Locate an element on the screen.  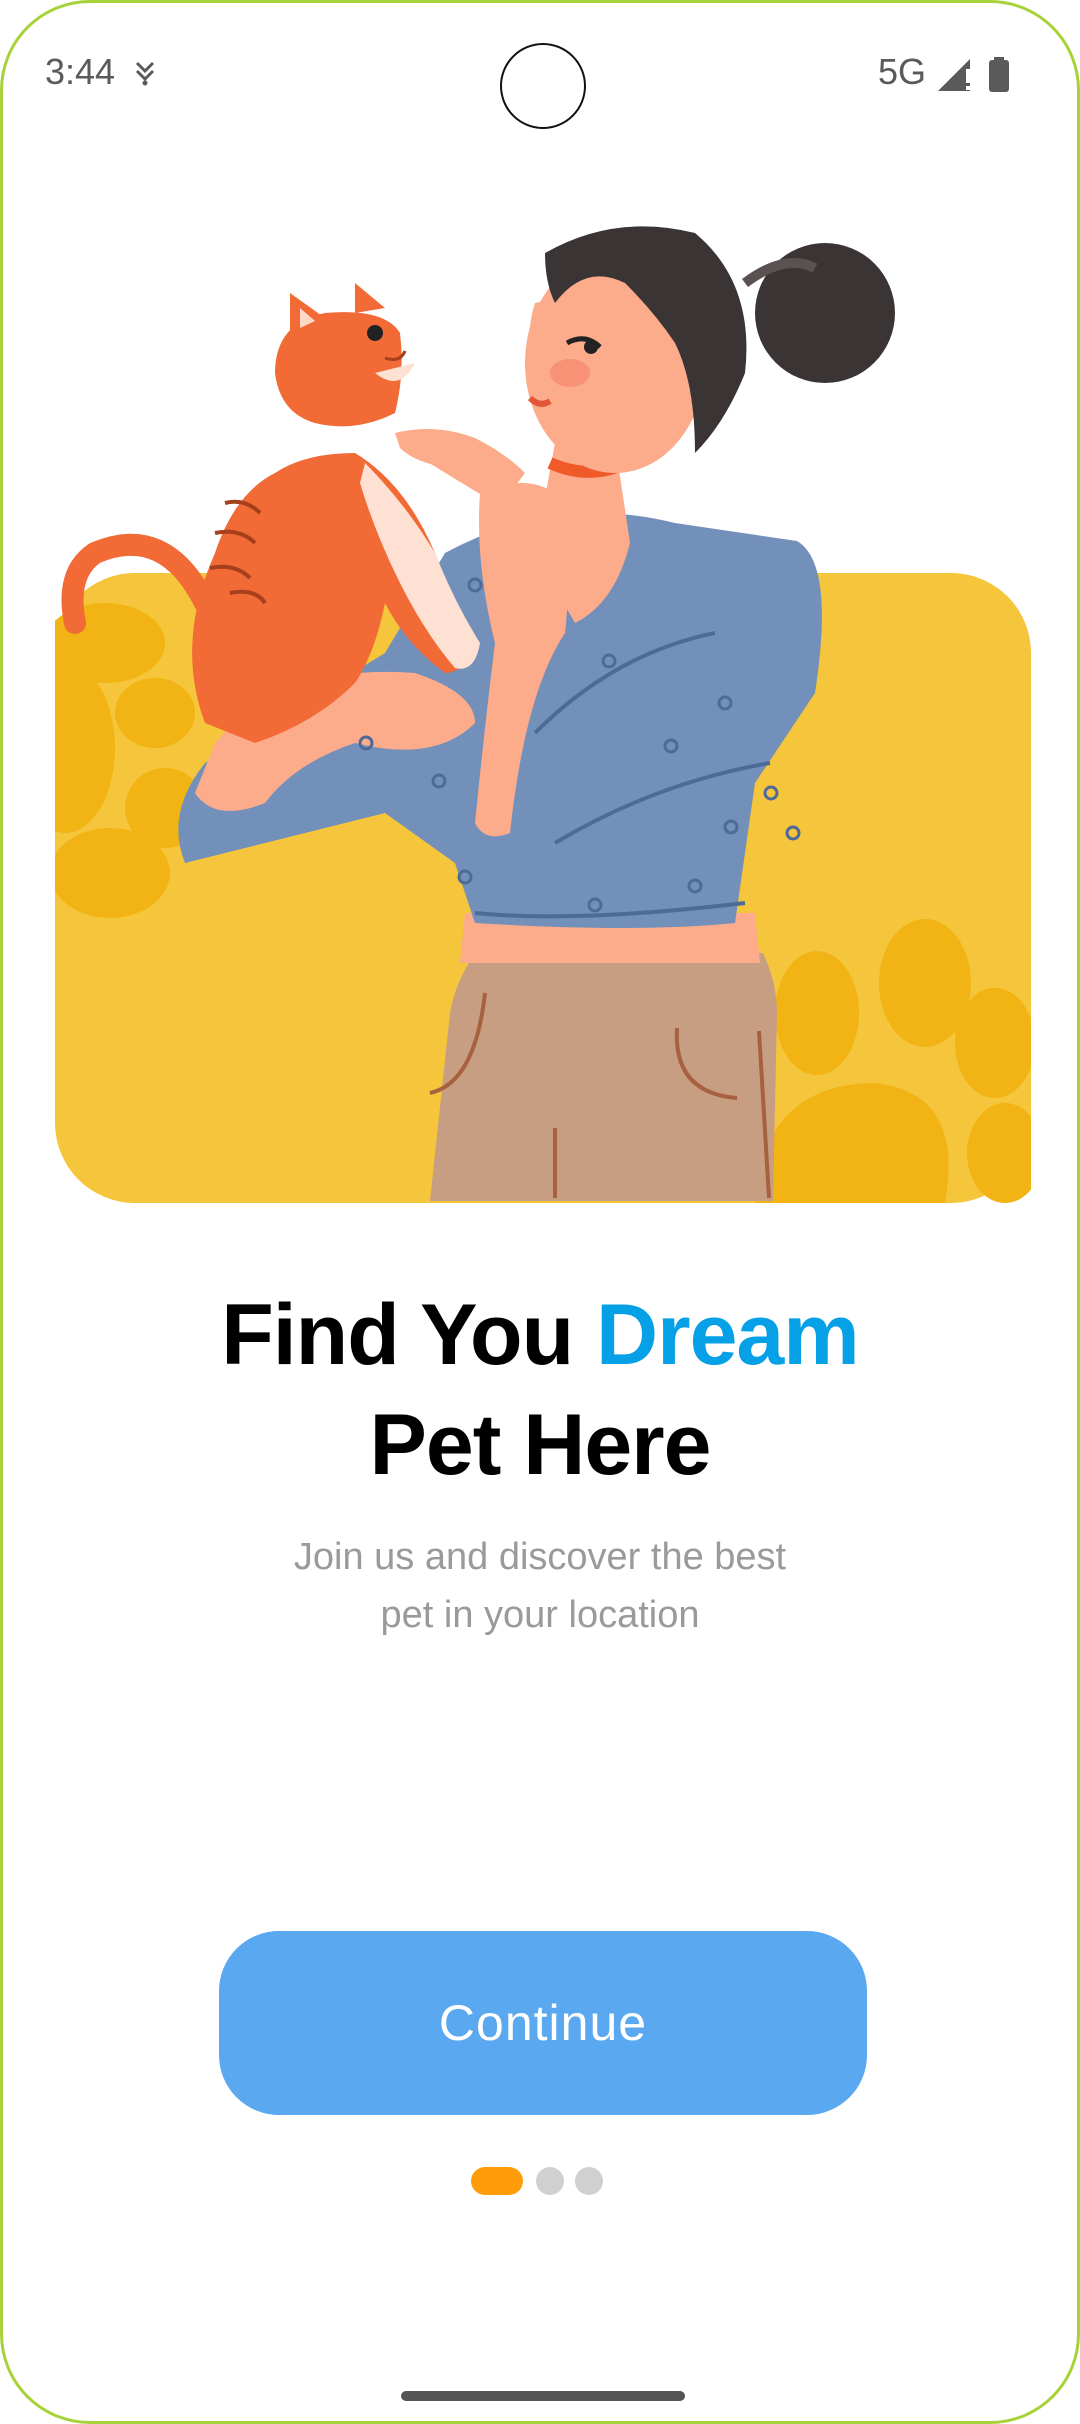
status-time: 3:44 is located at coordinates (80, 71).